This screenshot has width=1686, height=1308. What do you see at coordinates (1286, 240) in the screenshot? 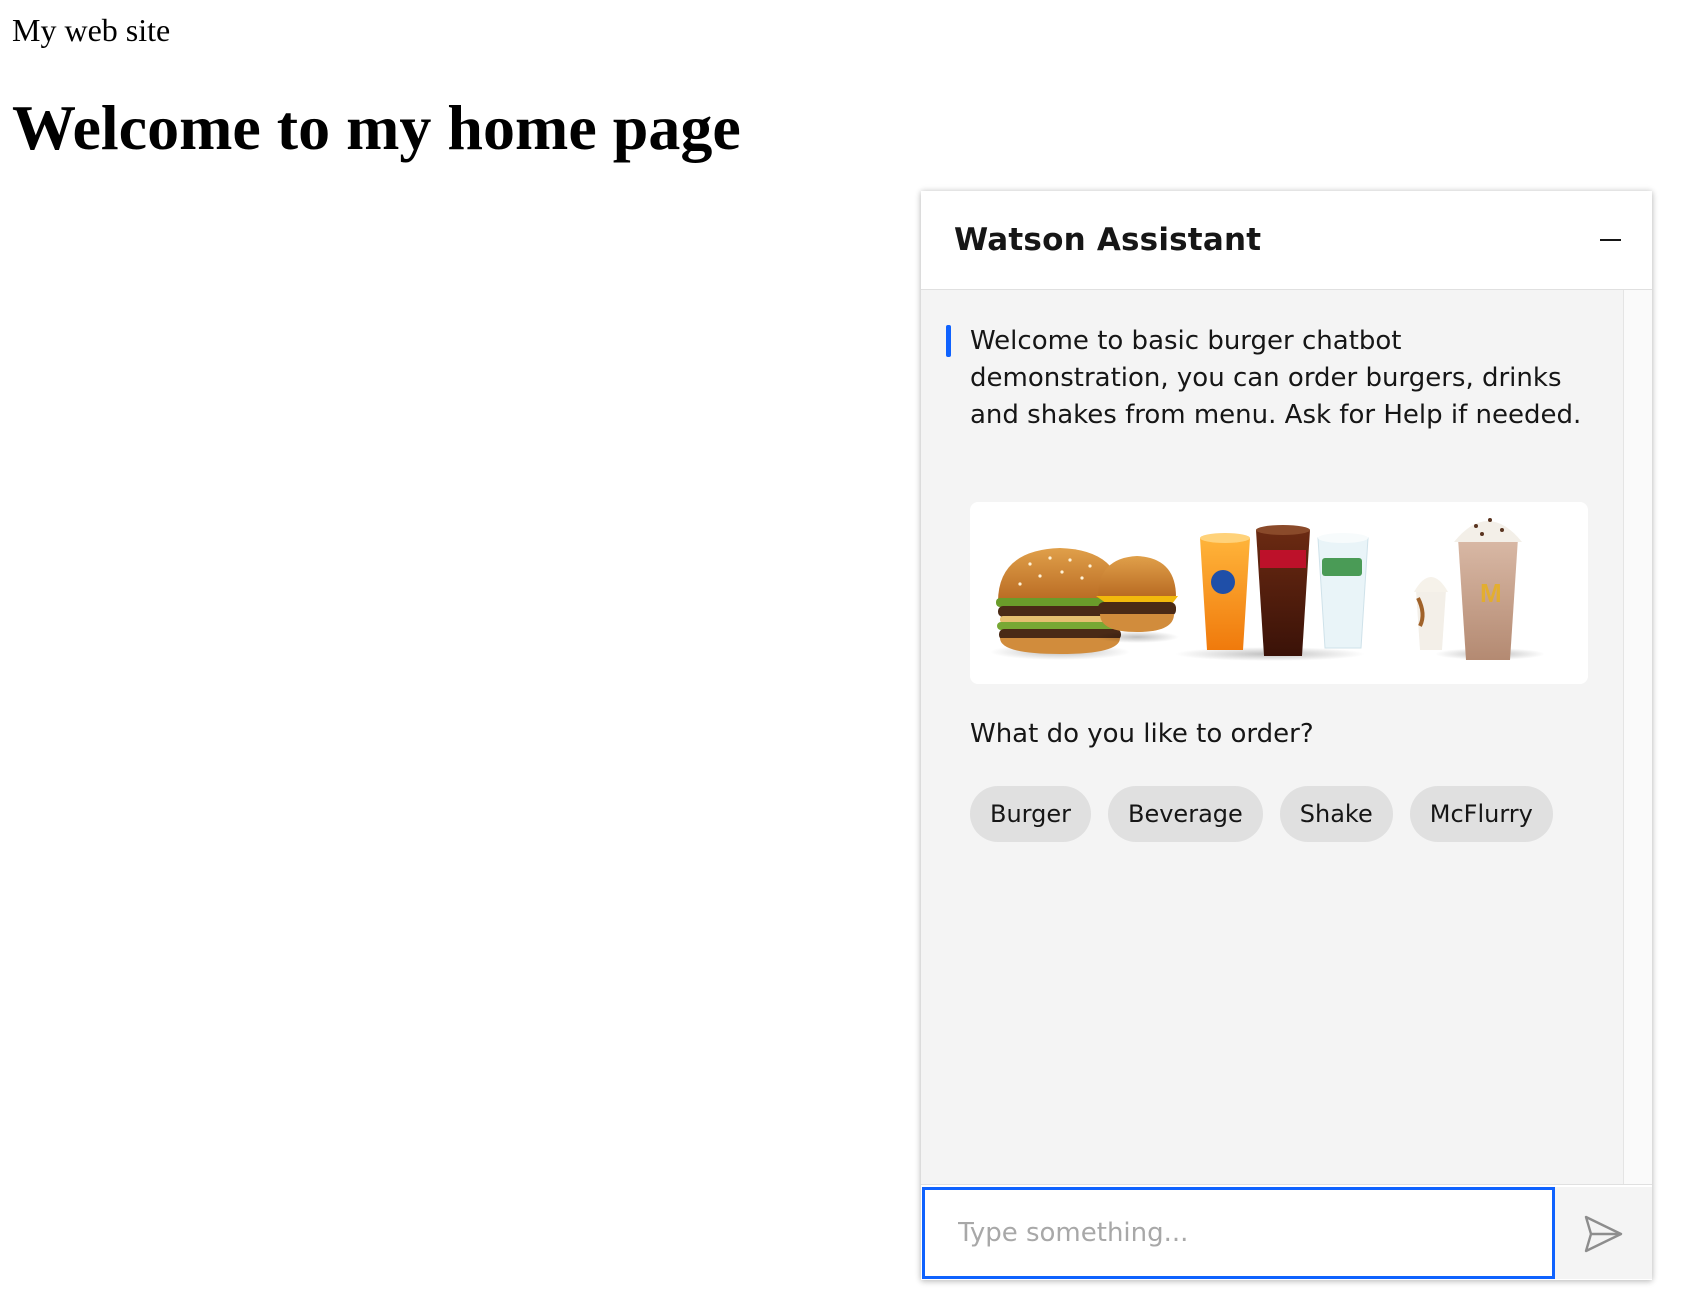
I see `chat-header: Watson Assistant` at bounding box center [1286, 240].